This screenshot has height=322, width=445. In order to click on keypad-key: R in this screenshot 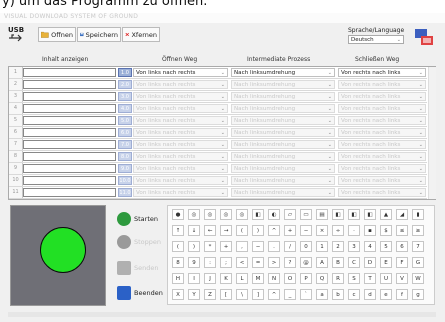, I will do `click(338, 278)`.